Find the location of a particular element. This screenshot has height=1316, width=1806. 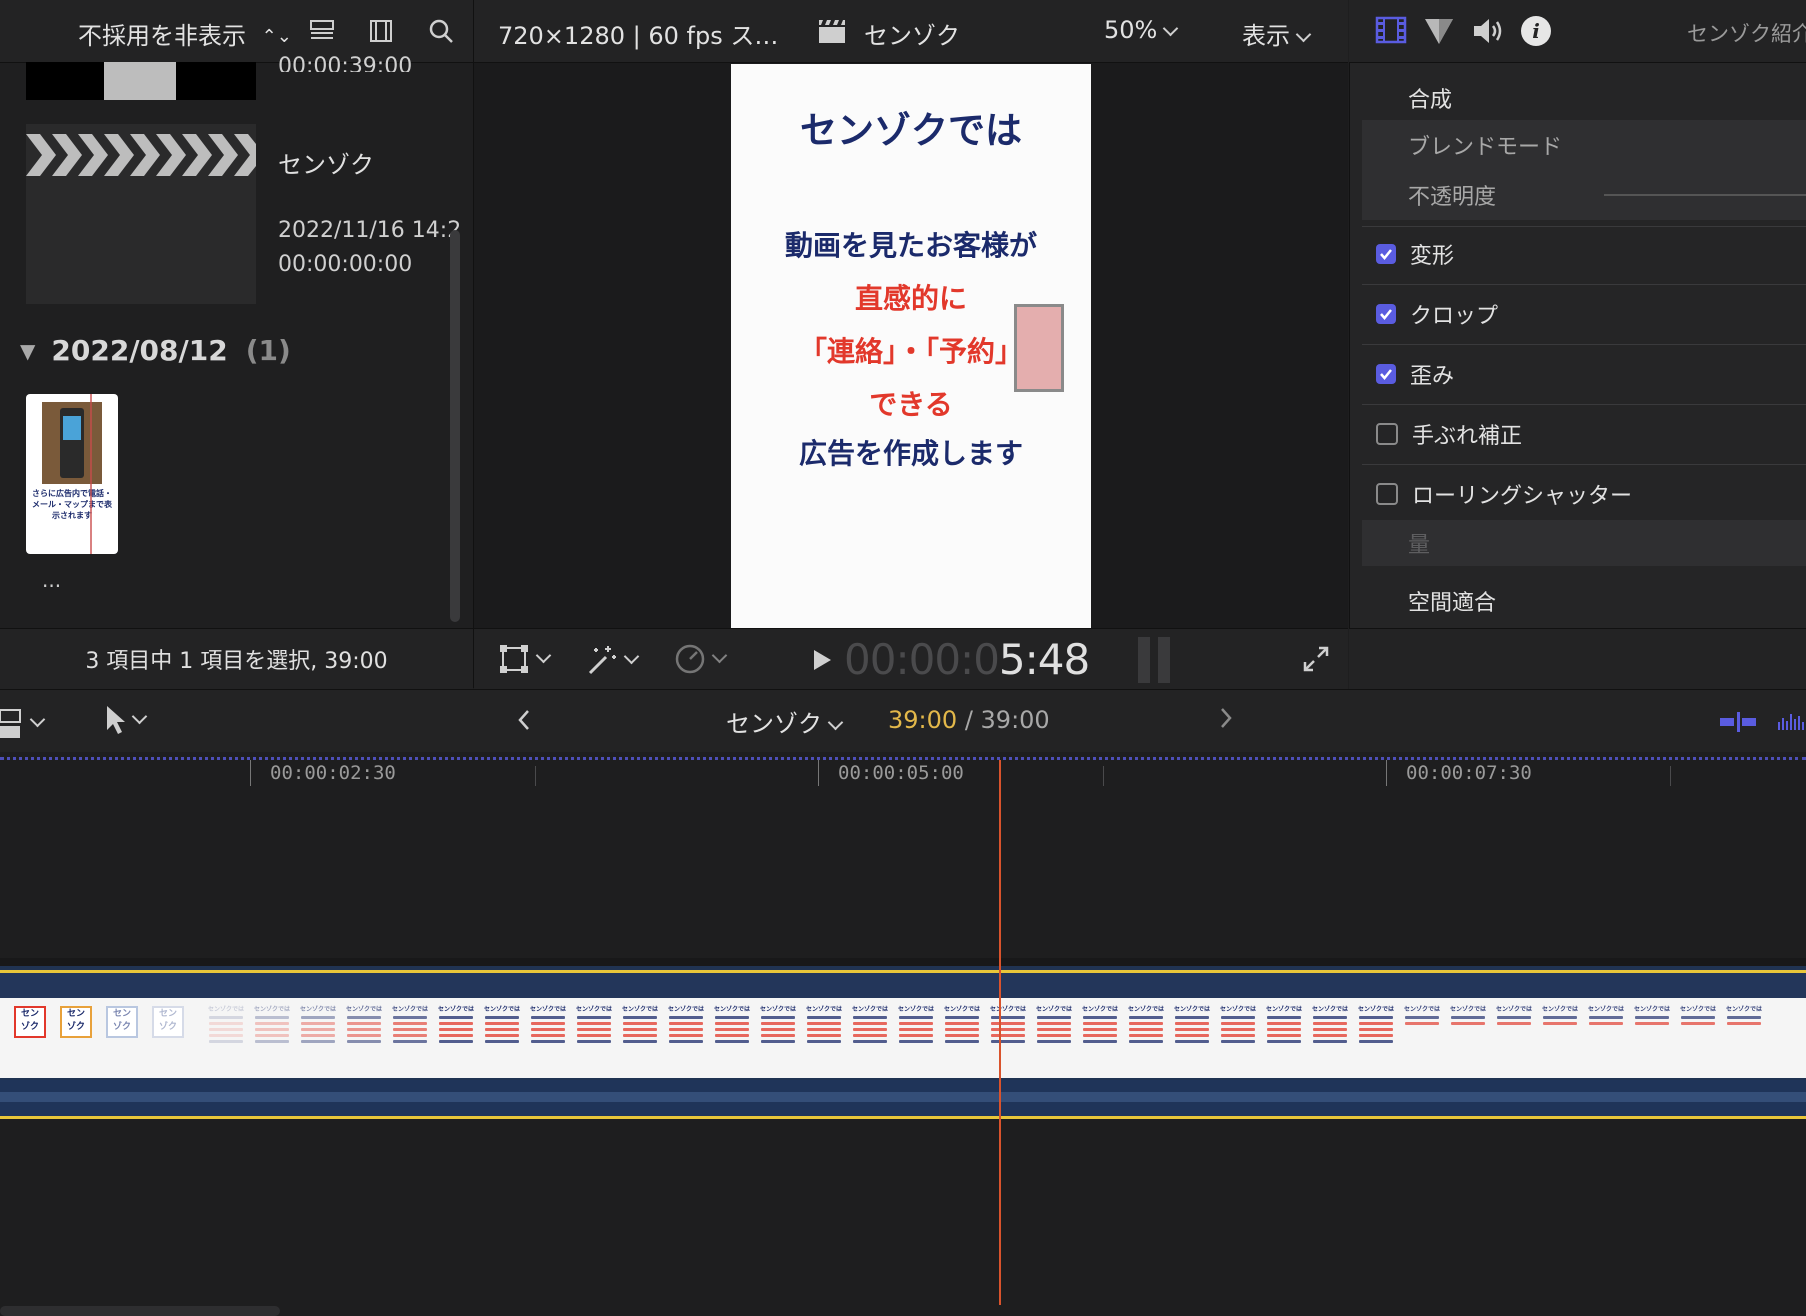

clip-thumbnail: さらに広告内で電話・メール・マップまで表示されます is located at coordinates (72, 474).